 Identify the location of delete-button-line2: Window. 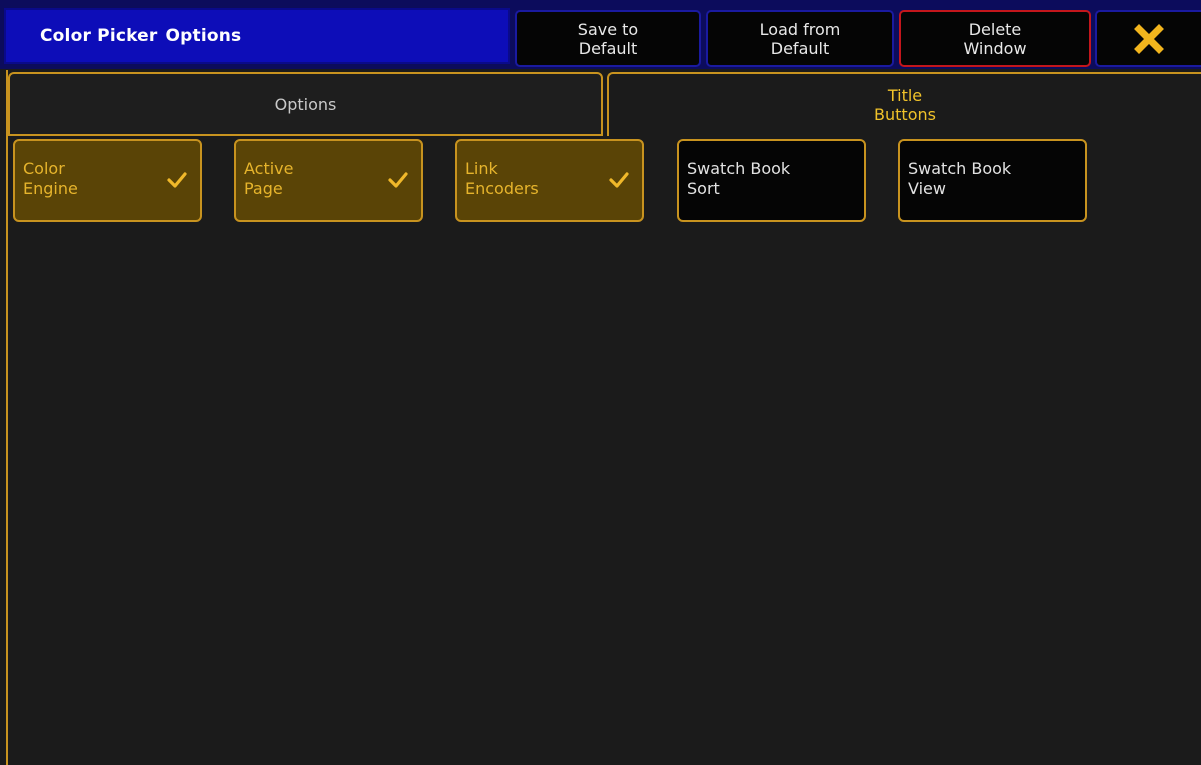
(995, 48).